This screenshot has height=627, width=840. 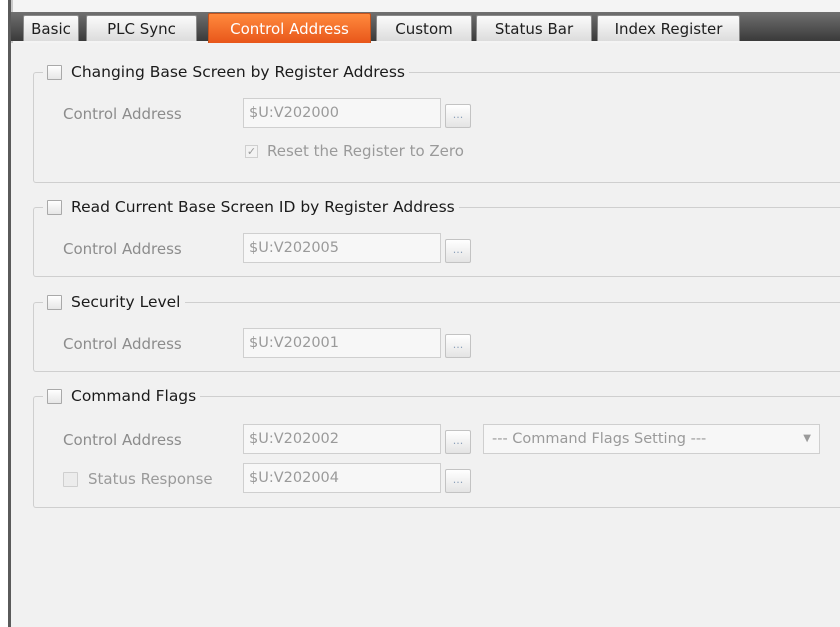 I want to click on status-response-option: Status Response, so click(x=138, y=479).